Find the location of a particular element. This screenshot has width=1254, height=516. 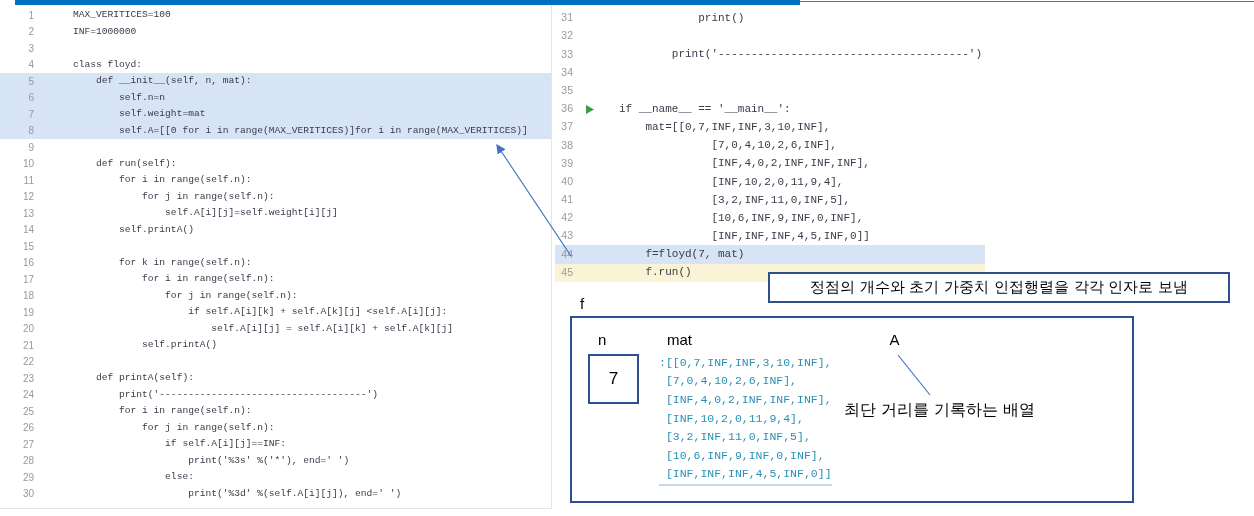

line-number: 17 is located at coordinates (27, 279).